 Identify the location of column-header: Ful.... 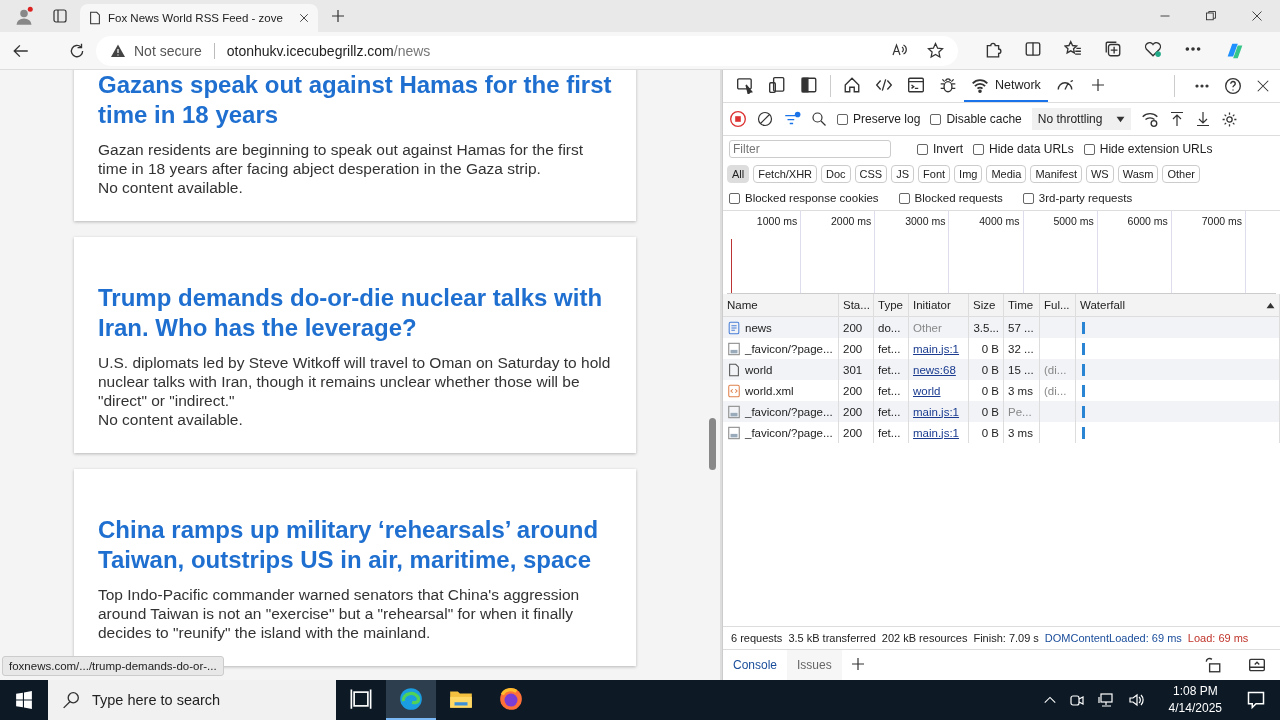
(1058, 305).